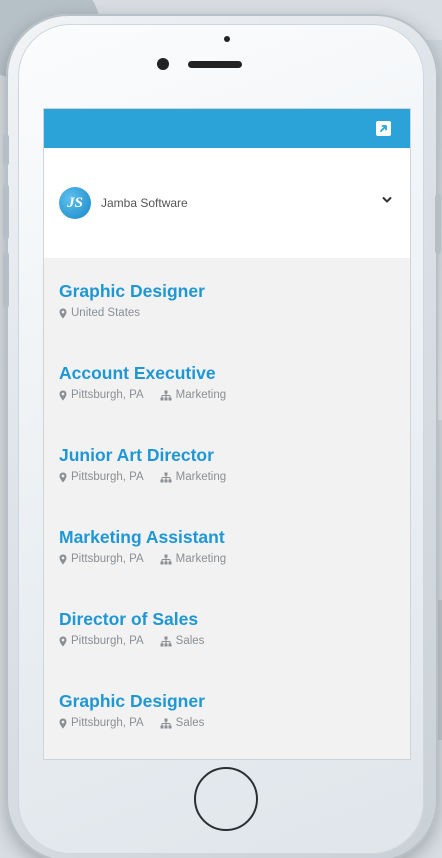  What do you see at coordinates (234, 455) in the screenshot?
I see `job-title-link: Junior Art Director` at bounding box center [234, 455].